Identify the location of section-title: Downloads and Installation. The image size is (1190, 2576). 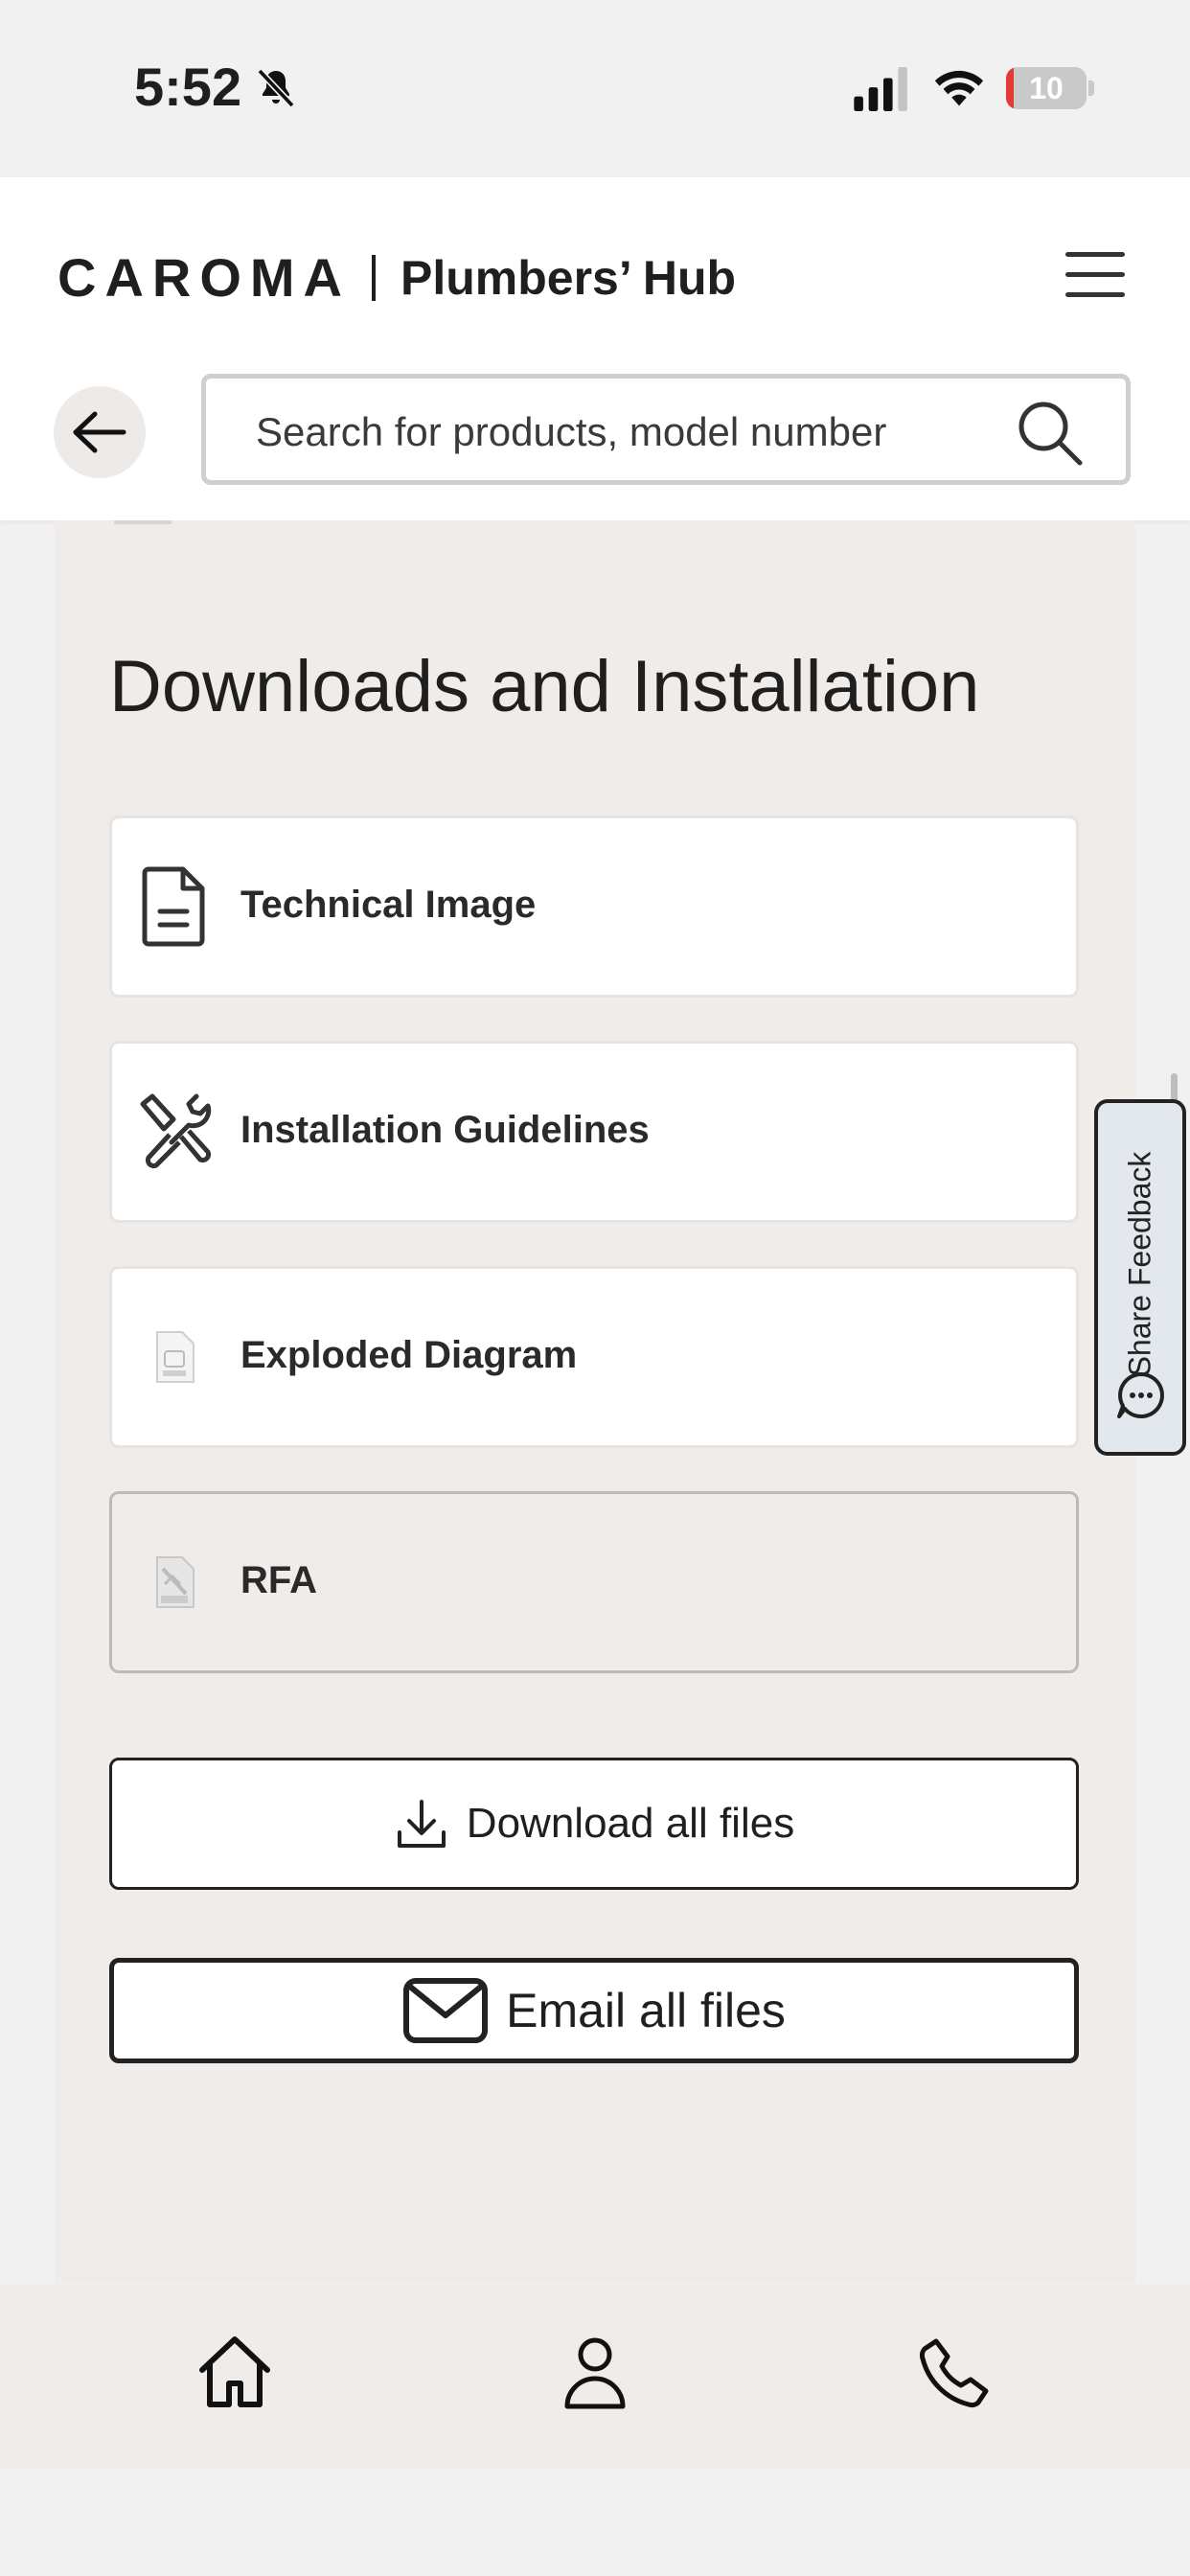
(544, 686).